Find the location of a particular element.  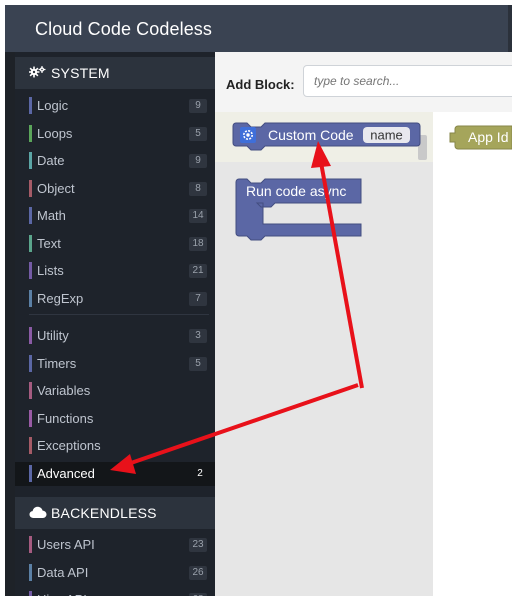

block-count-badge: 2 is located at coordinates (200, 473).